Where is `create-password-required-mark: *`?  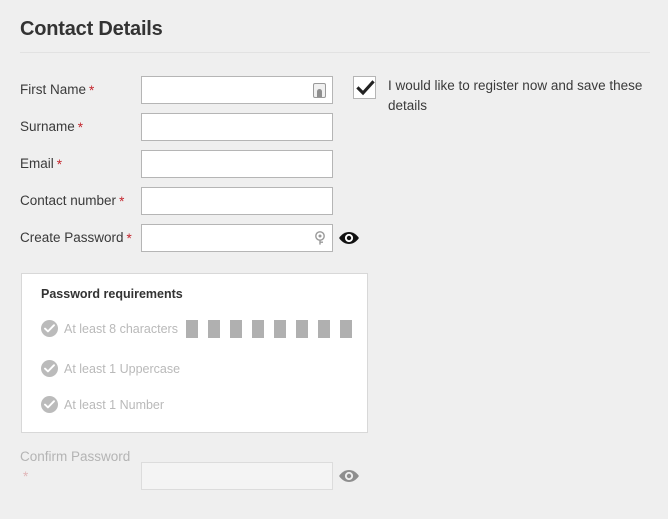
create-password-required-mark: * is located at coordinates (129, 238).